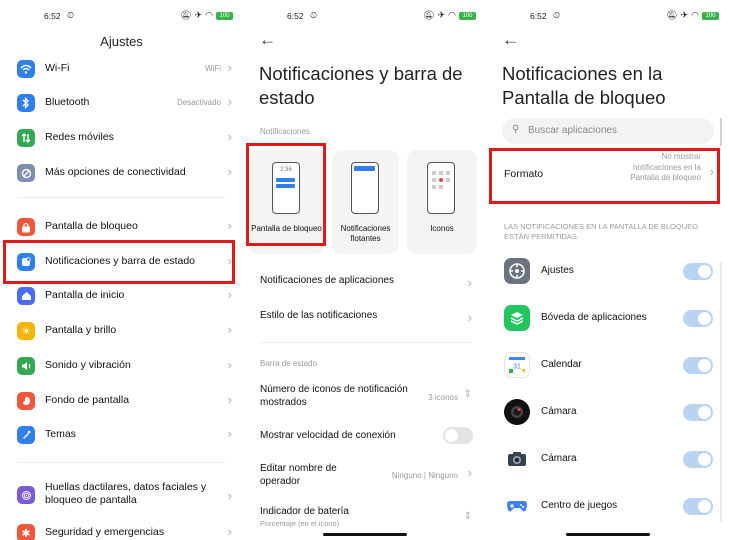  What do you see at coordinates (449, 15) in the screenshot?
I see `status-icons: 🔕︎ ✈ ◠ 100` at bounding box center [449, 15].